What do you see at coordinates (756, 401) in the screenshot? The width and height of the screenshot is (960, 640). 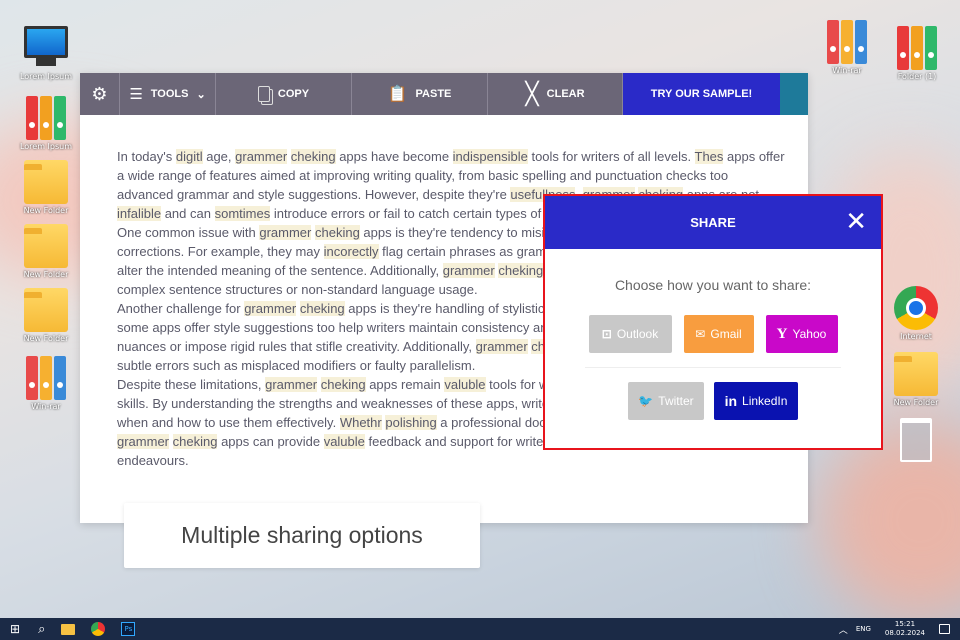 I see `share-linkedin-button: in LinkedIn` at bounding box center [756, 401].